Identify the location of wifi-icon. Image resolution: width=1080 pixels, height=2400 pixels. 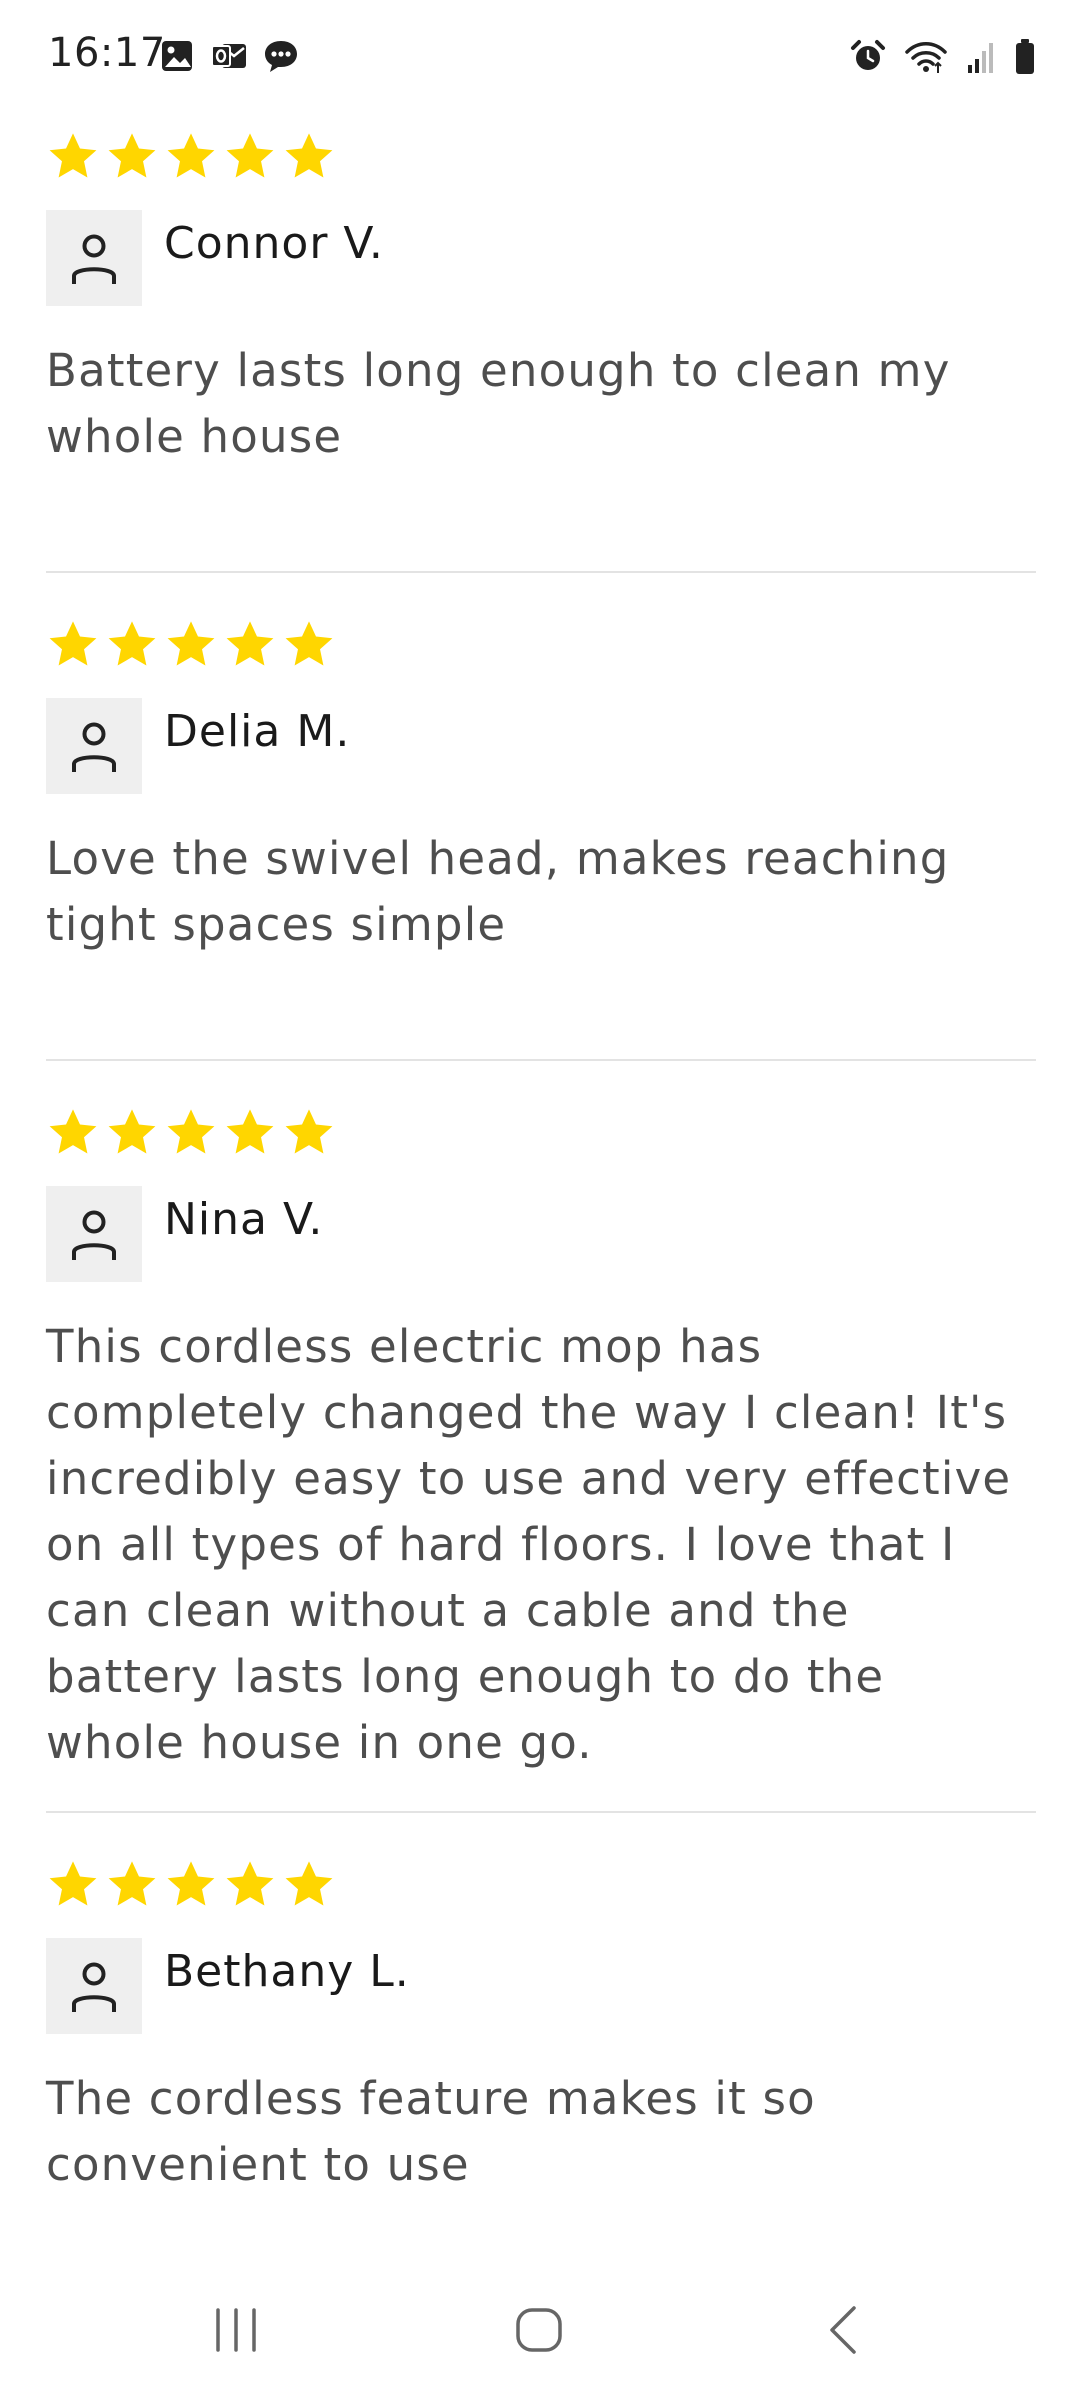
(926, 57).